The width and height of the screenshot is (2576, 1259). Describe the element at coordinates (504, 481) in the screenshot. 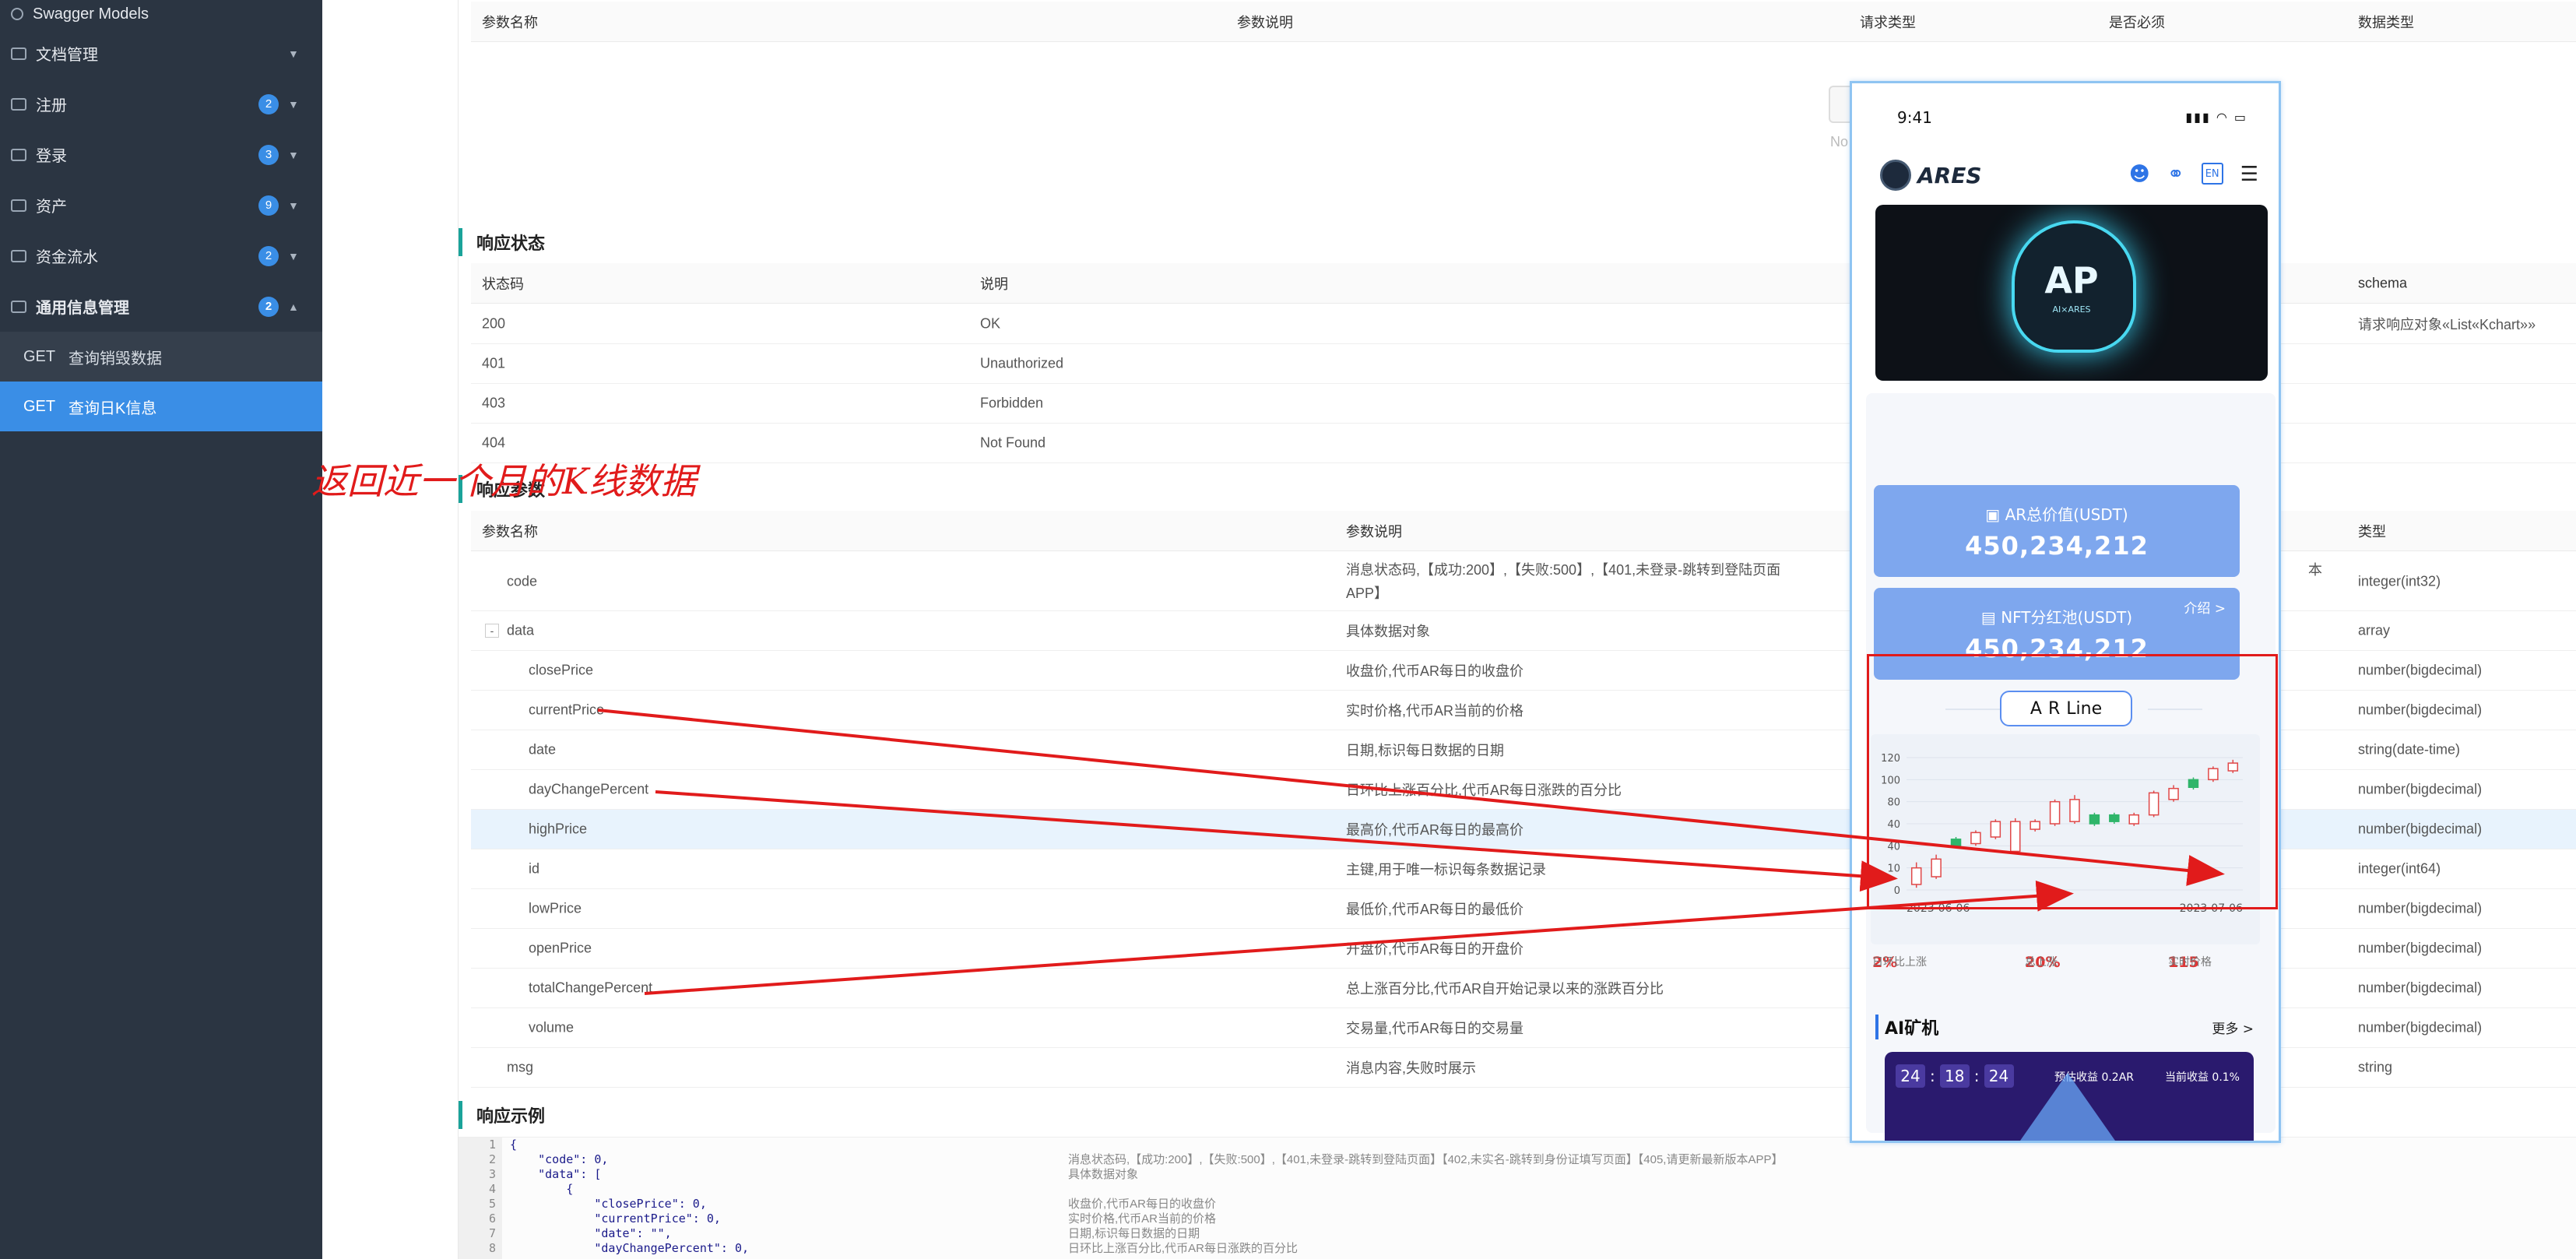

I see `annotation-text: 返回近一个月的K线数据` at that location.